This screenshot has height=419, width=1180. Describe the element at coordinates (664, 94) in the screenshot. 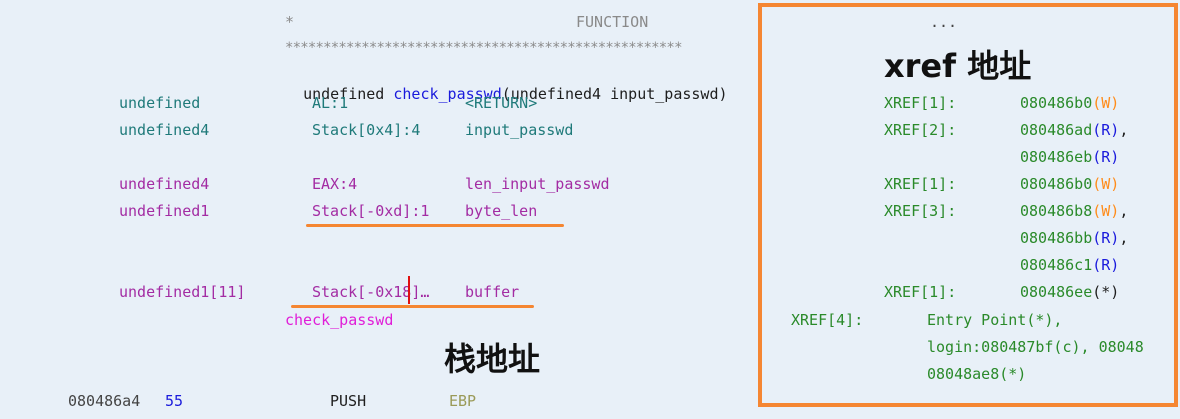

I see `param-name: input_passwd` at that location.